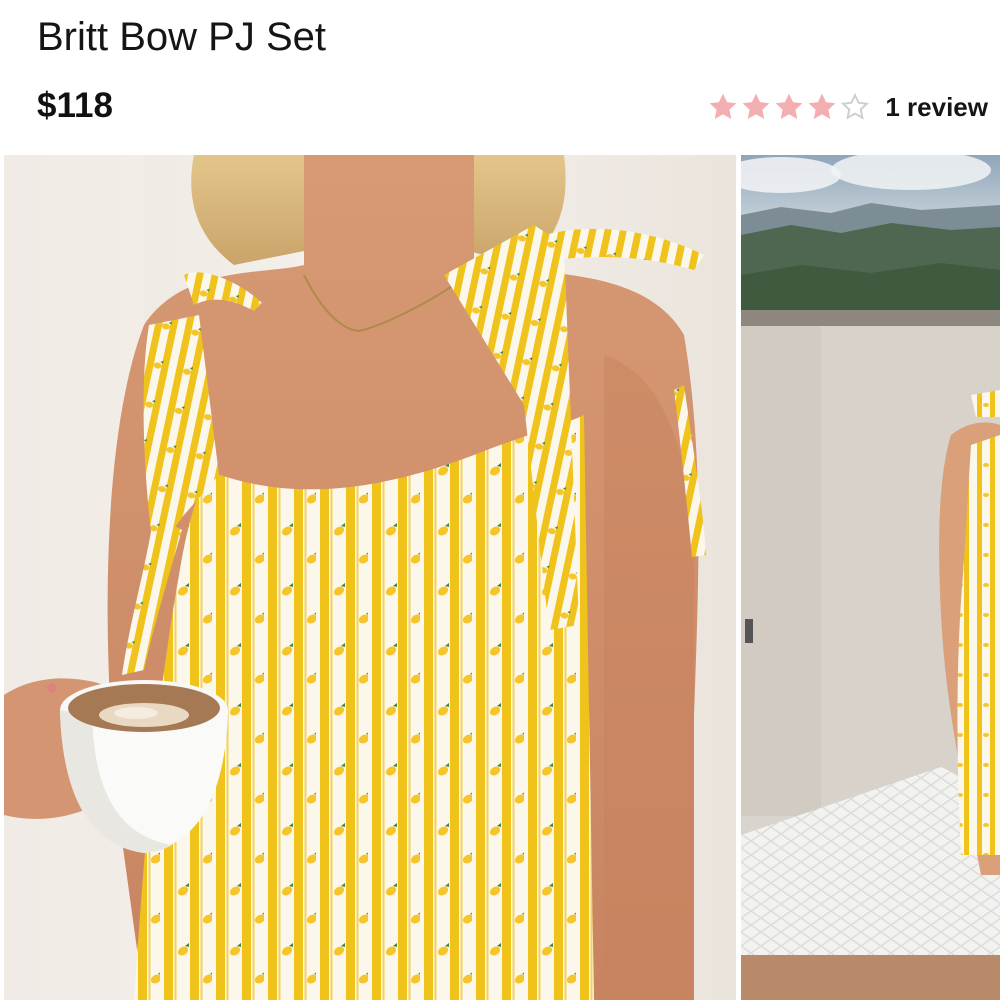 Image resolution: width=1000 pixels, height=1000 pixels. Describe the element at coordinates (936, 107) in the screenshot. I see `reviews-link: 1 review` at that location.